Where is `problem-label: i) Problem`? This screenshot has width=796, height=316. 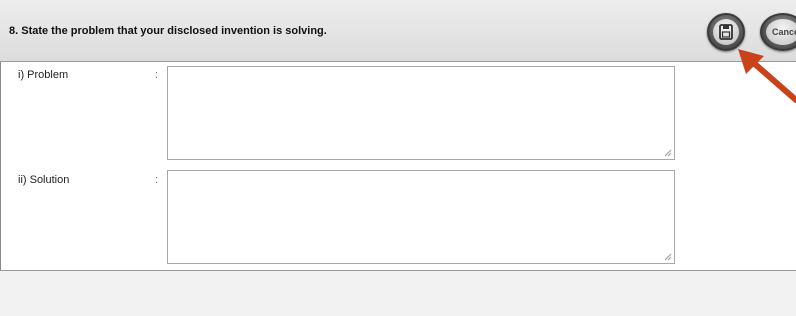 problem-label: i) Problem is located at coordinates (43, 75).